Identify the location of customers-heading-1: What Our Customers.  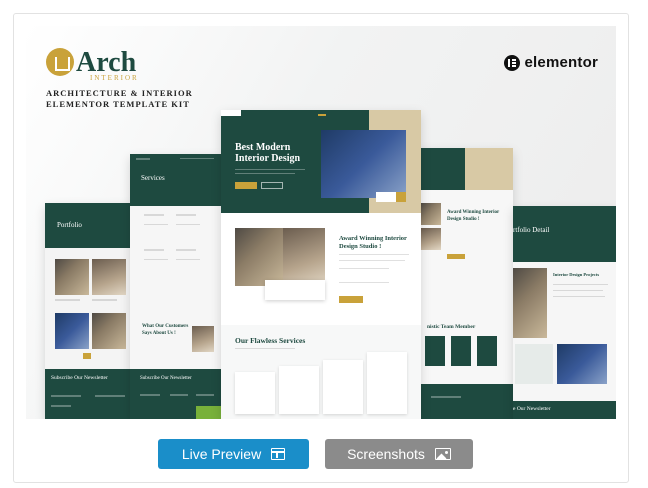
(165, 326).